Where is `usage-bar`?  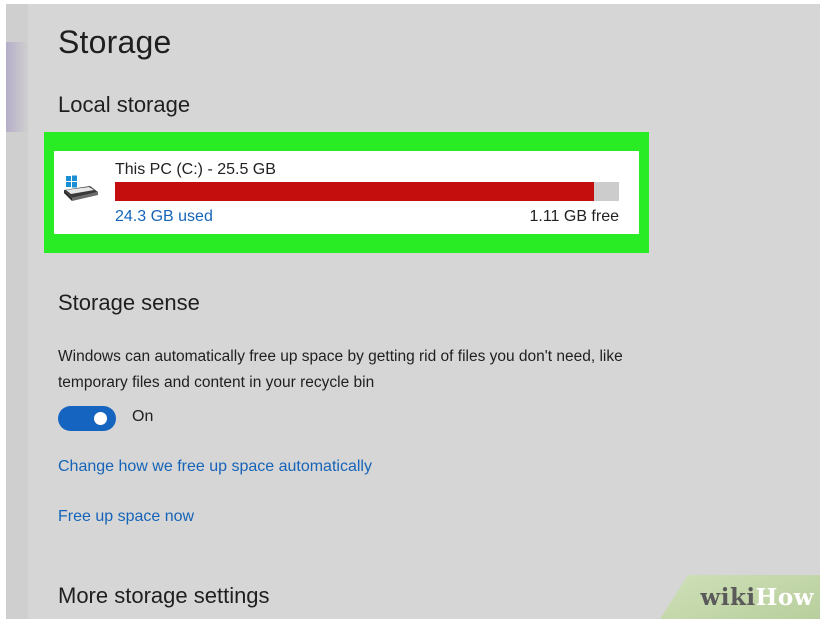
usage-bar is located at coordinates (367, 191).